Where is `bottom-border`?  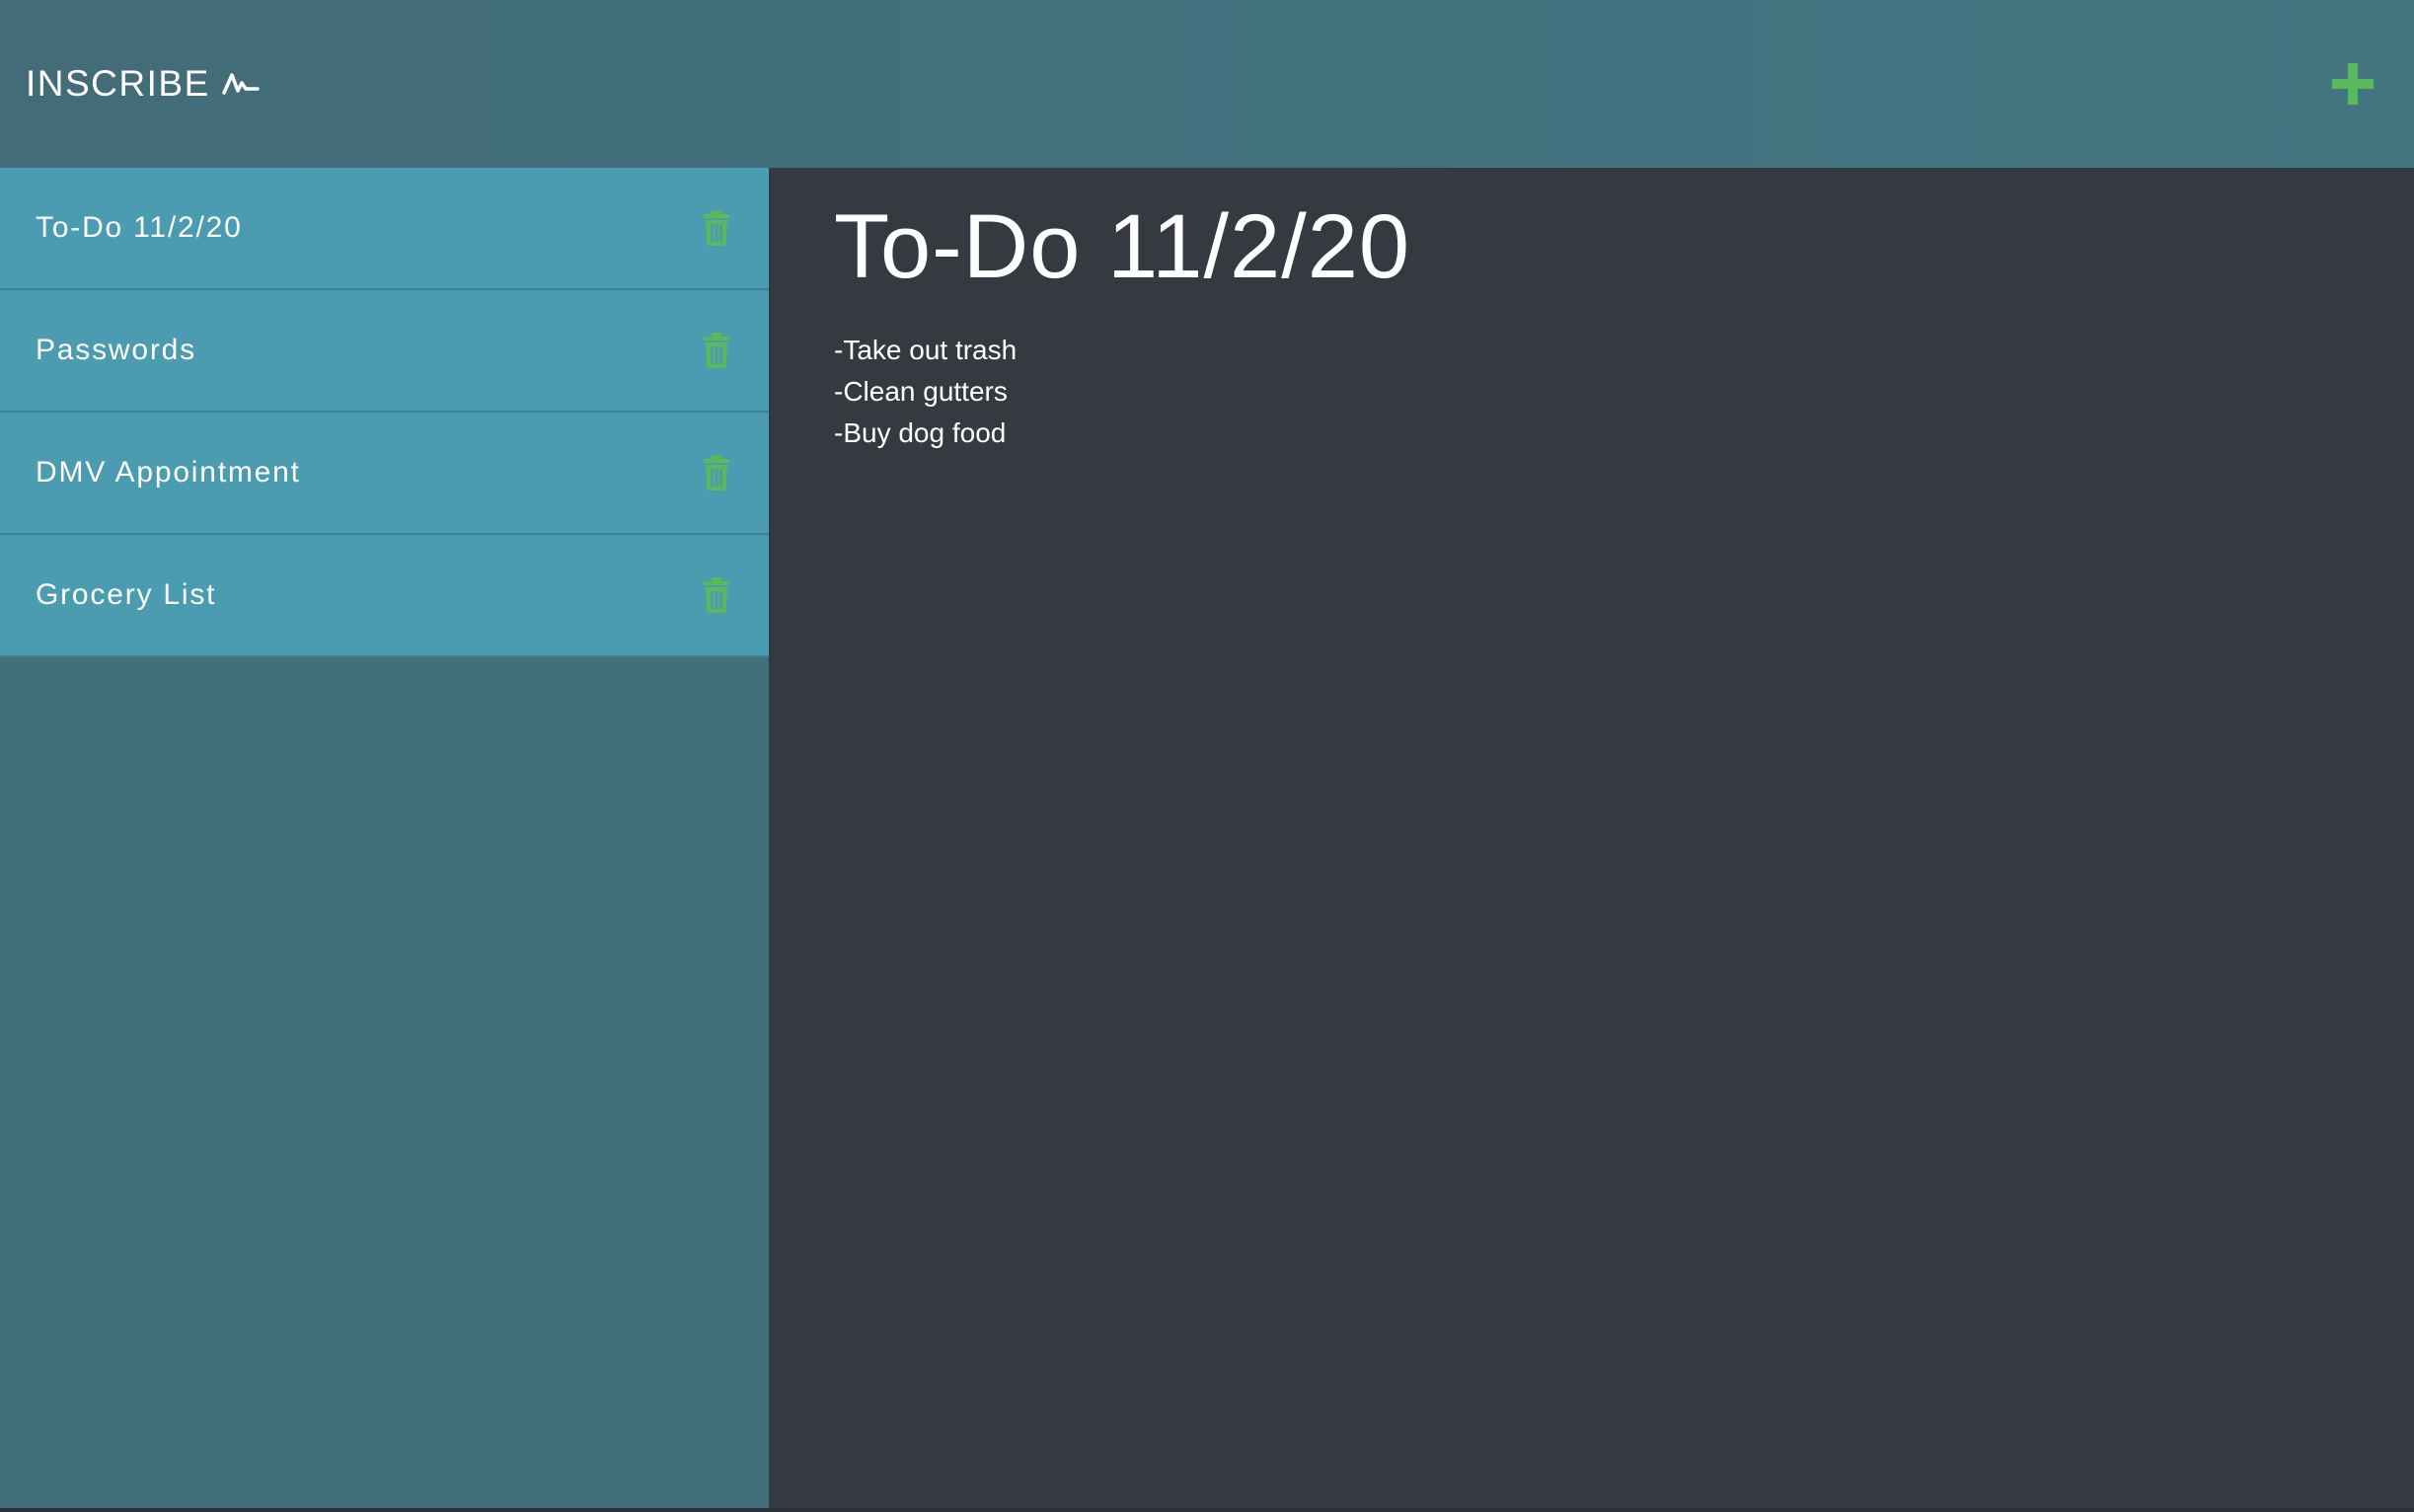 bottom-border is located at coordinates (1207, 1510).